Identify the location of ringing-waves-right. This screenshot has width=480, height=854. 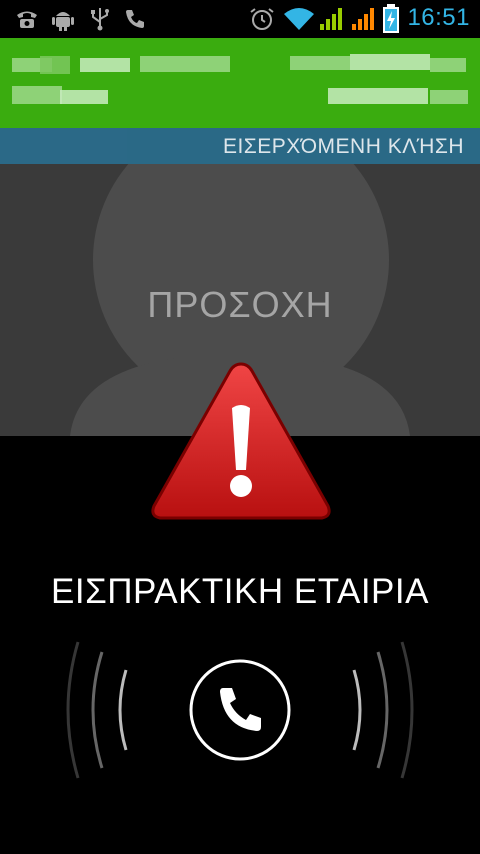
(383, 710).